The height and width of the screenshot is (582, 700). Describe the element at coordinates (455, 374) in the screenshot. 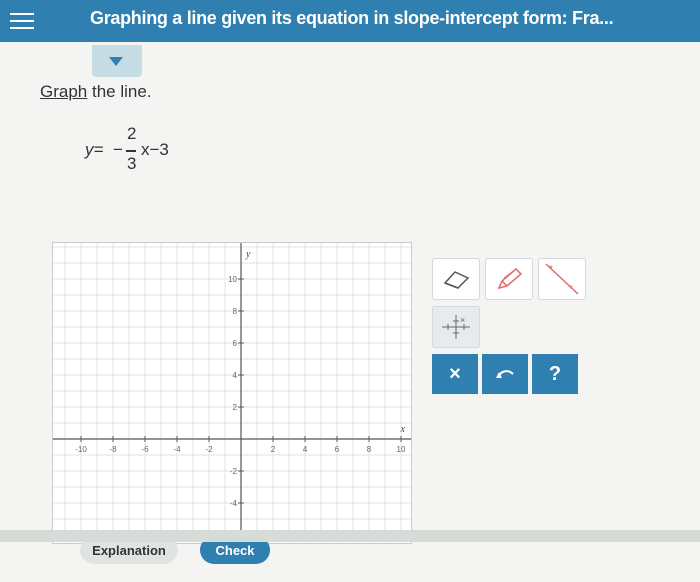

I see `clear-button: ×` at that location.